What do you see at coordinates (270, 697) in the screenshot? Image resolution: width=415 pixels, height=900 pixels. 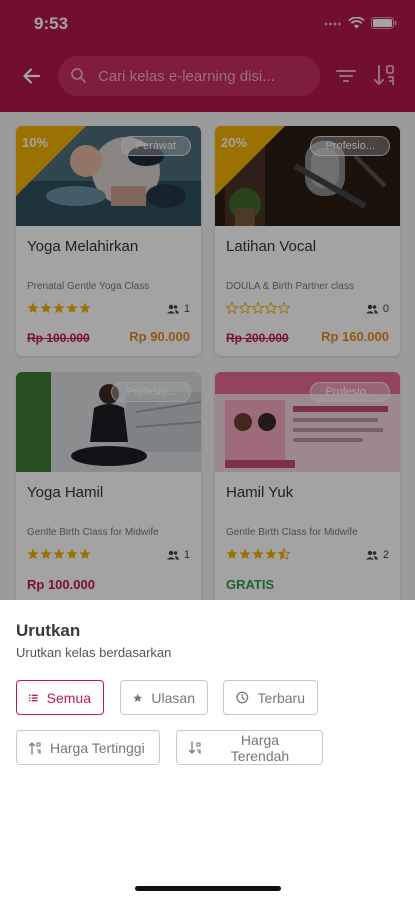 I see `sort-option-terbaru: Terbaru` at bounding box center [270, 697].